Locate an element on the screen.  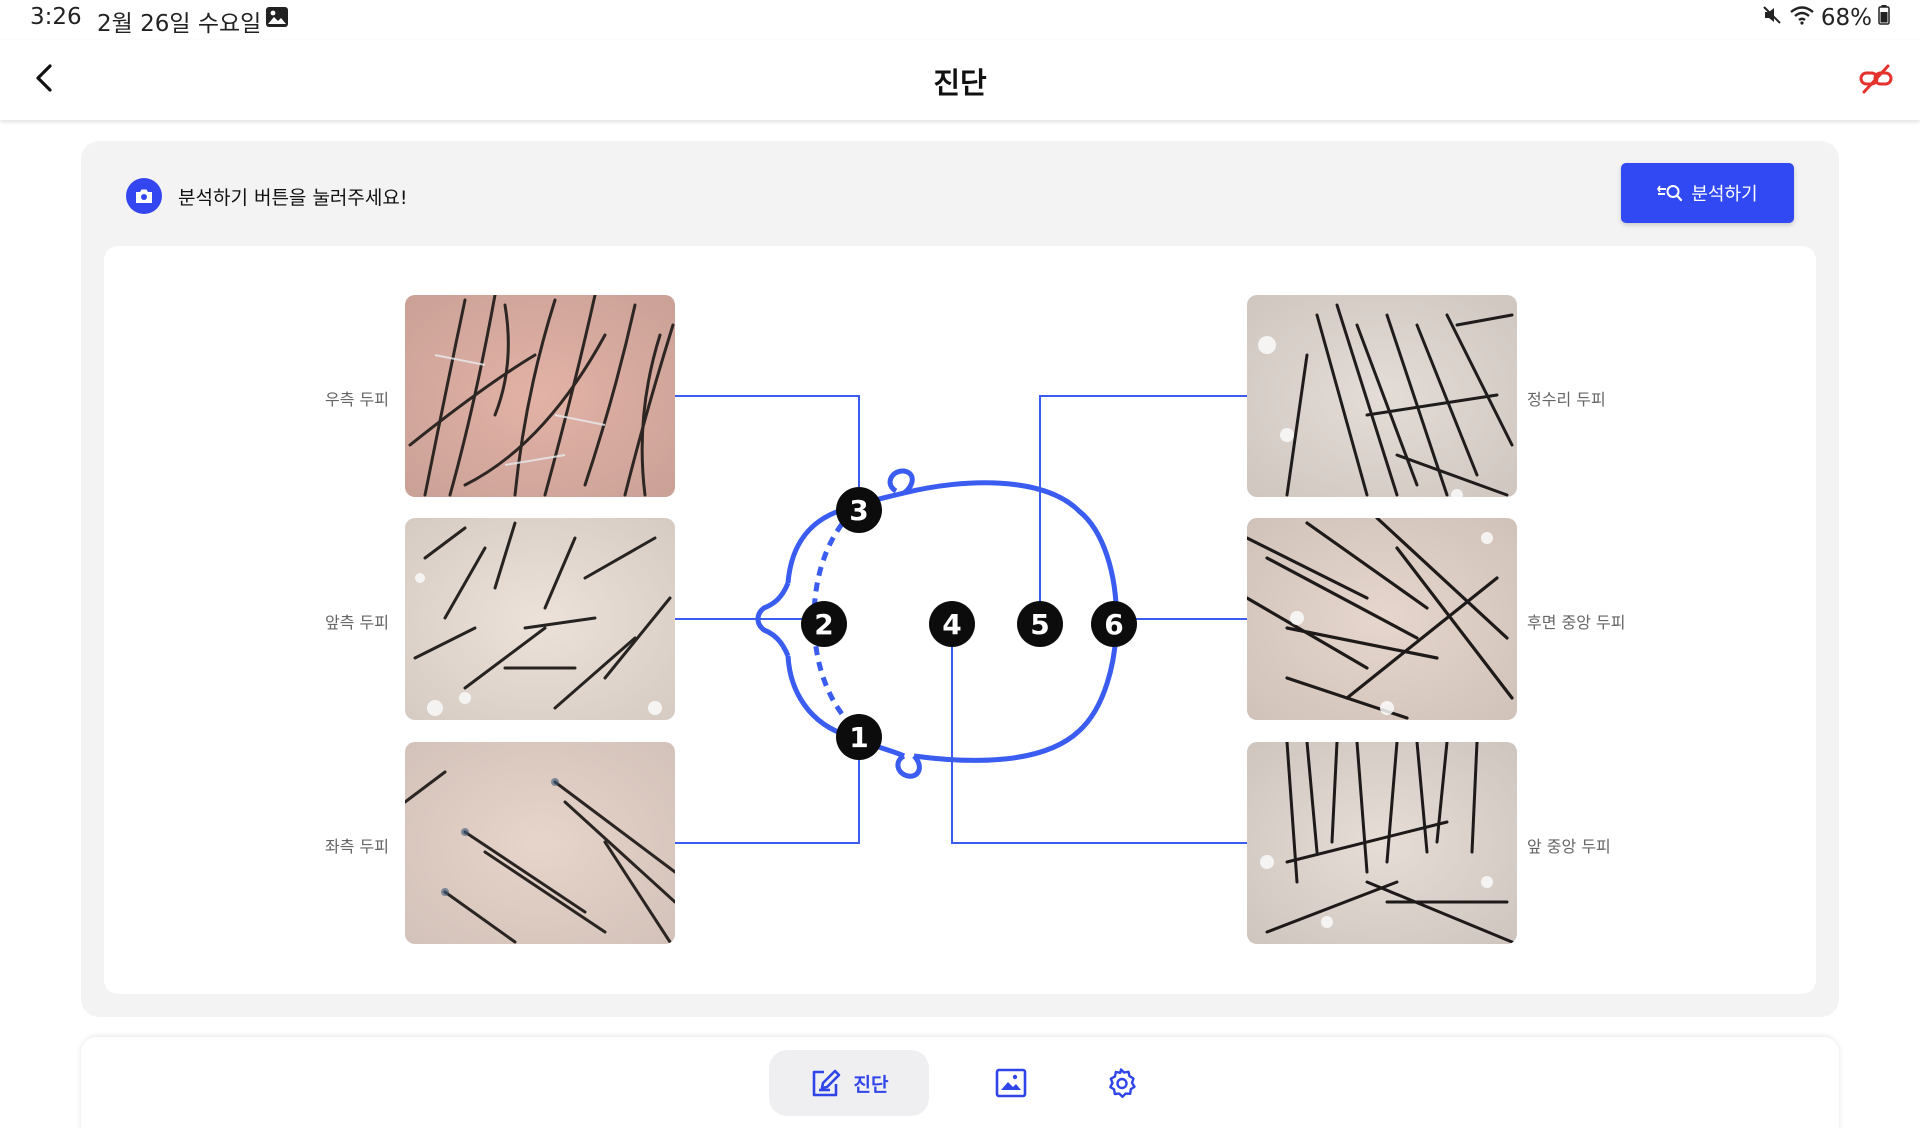
diagnosis-edit-icon is located at coordinates (826, 1083).